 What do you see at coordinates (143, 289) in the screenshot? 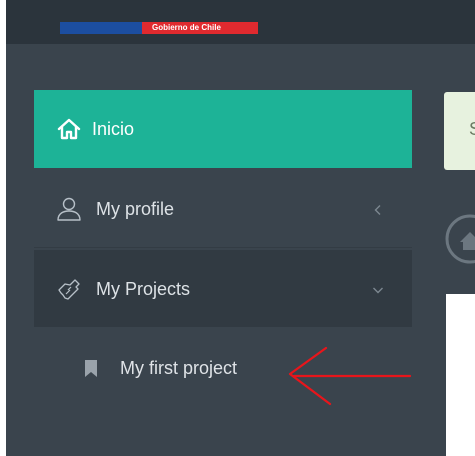
I see `sidebar-item-label: My Projects` at bounding box center [143, 289].